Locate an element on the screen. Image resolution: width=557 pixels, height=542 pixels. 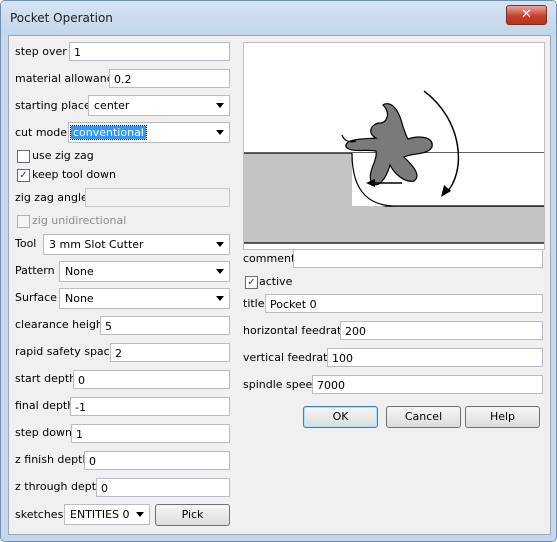
pattern-value: None is located at coordinates (79, 271).